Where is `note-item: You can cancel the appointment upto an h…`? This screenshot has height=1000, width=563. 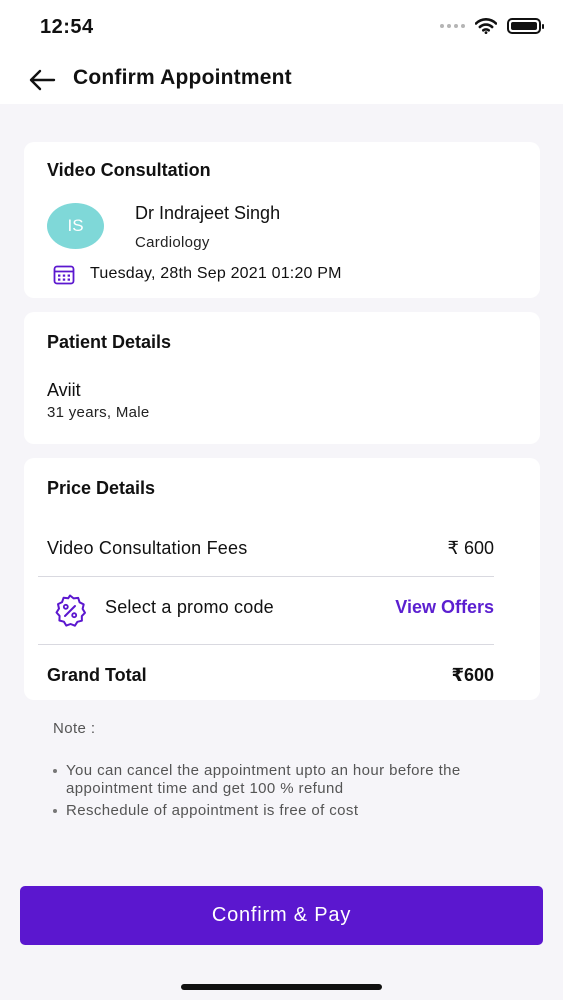 note-item: You can cancel the appointment upto an h… is located at coordinates (292, 780).